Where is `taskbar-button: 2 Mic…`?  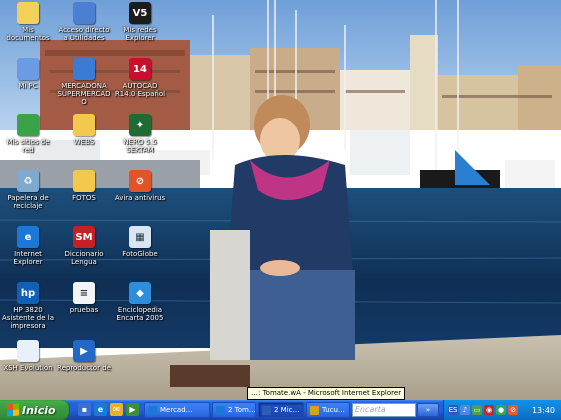 taskbar-button: 2 Mic… is located at coordinates (281, 410).